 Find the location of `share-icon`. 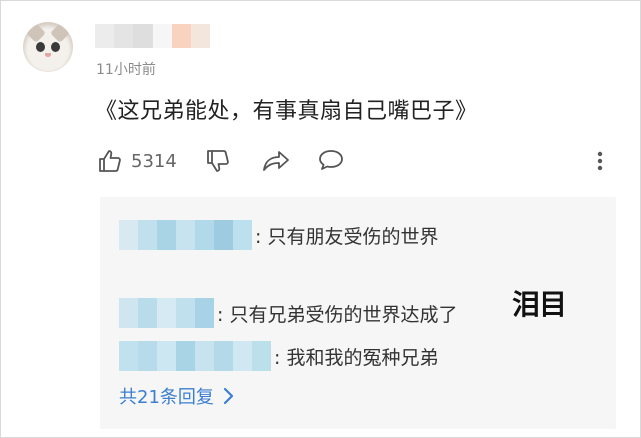

share-icon is located at coordinates (276, 161).